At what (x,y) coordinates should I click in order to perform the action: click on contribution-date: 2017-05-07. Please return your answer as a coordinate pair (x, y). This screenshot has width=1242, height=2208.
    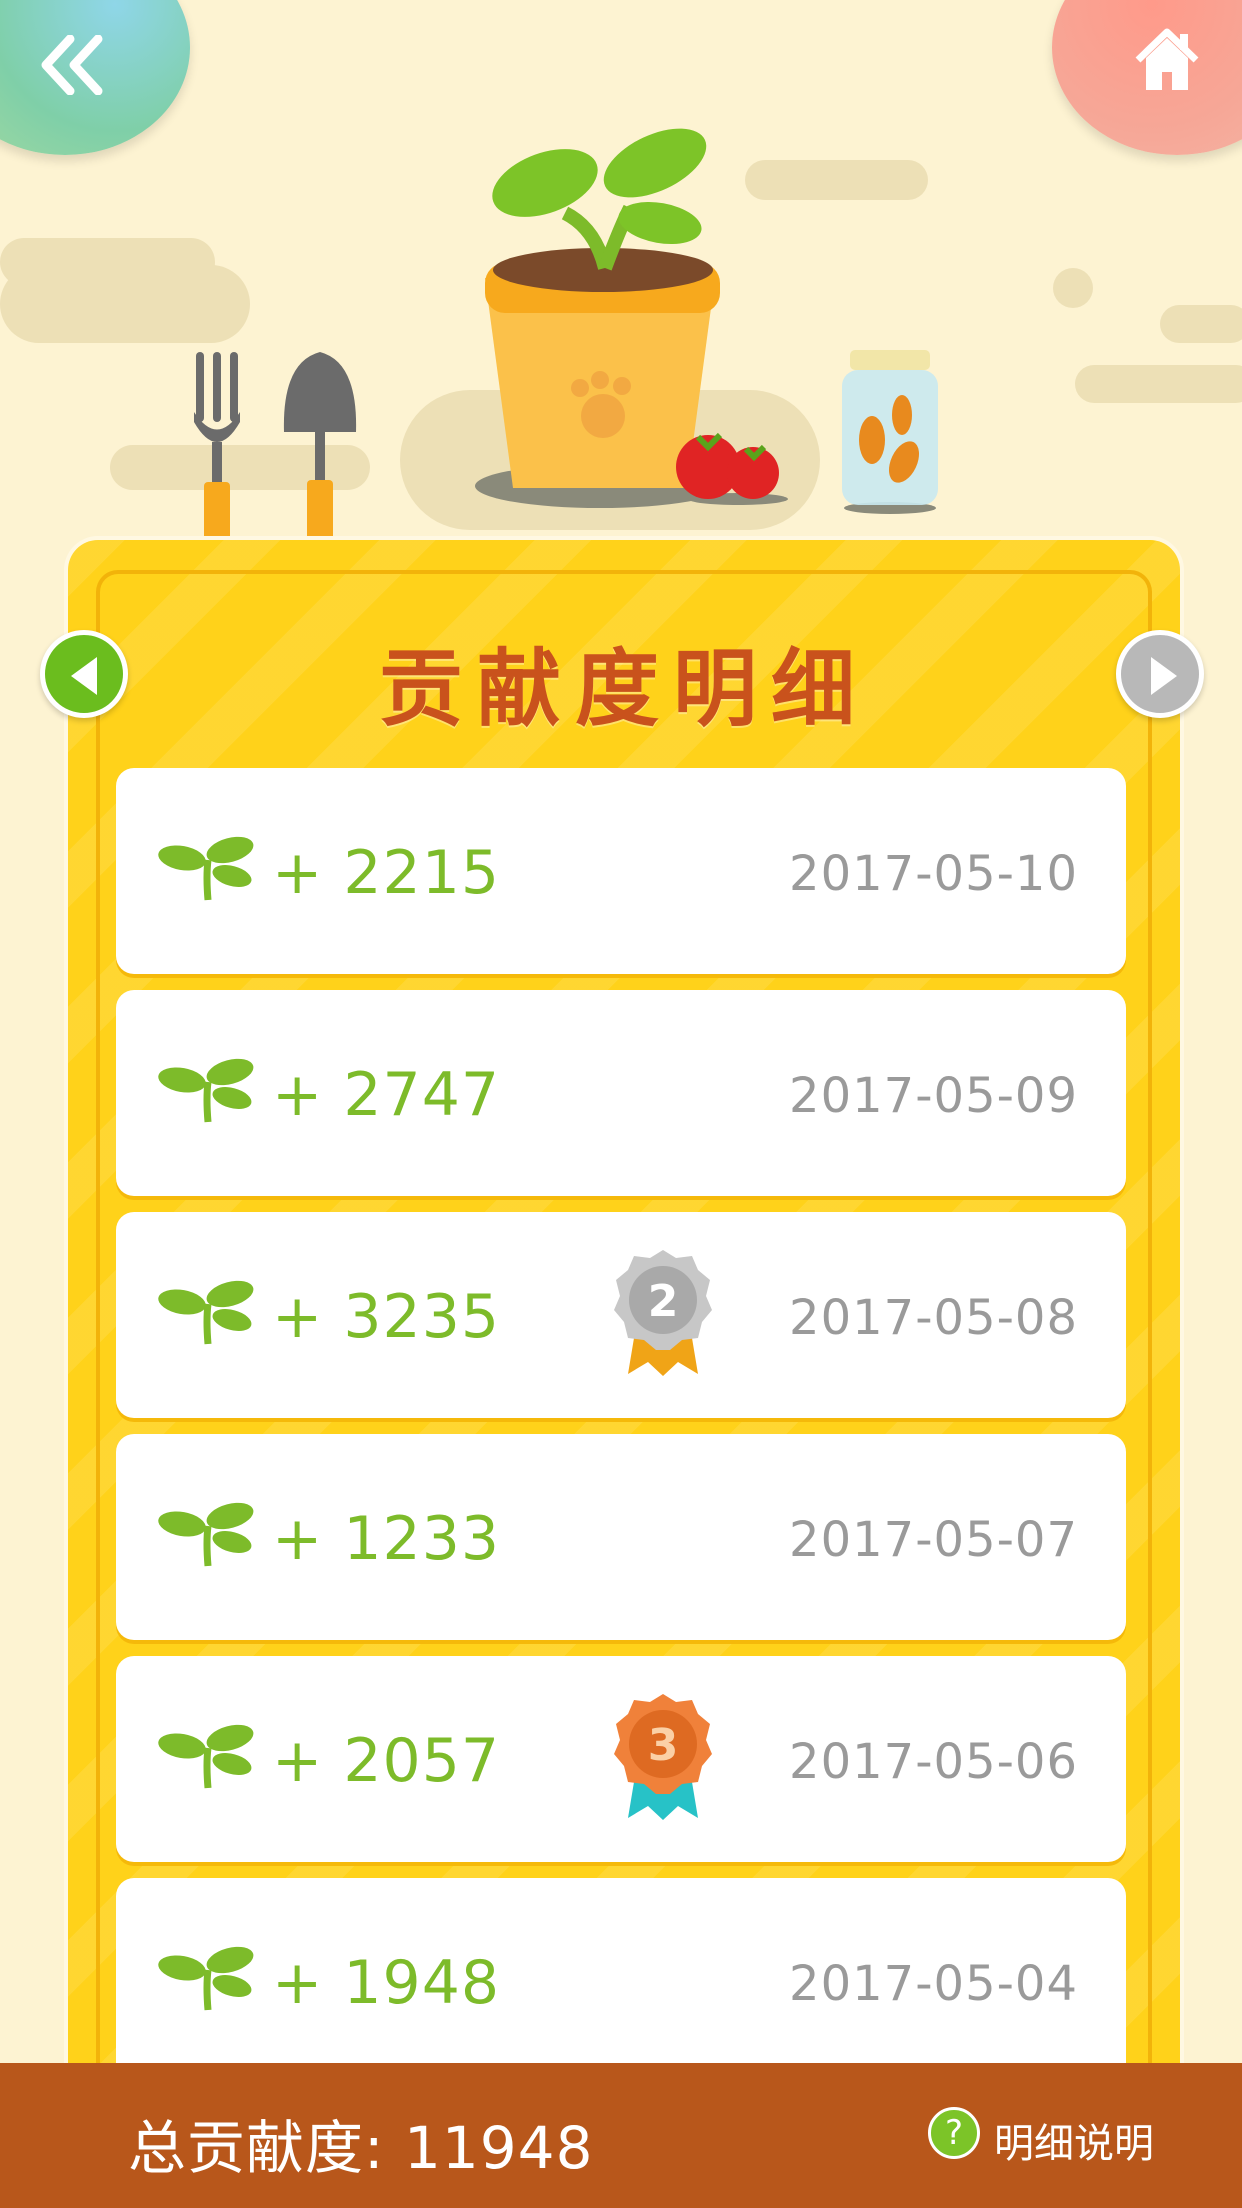
    Looking at the image, I should click on (933, 1540).